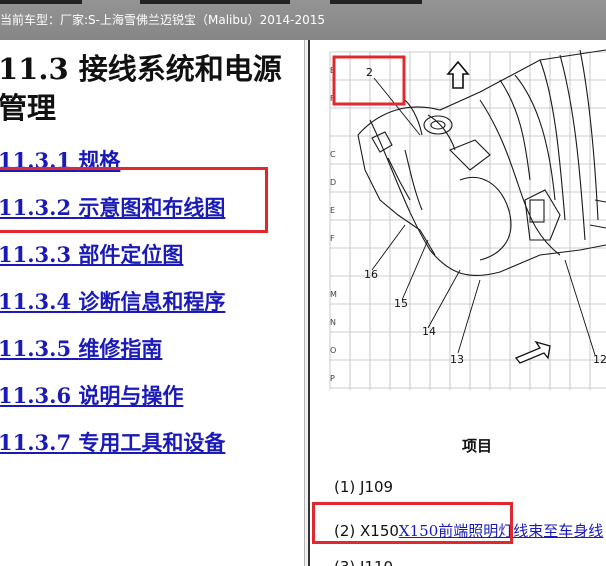 The image size is (606, 566). Describe the element at coordinates (333, 322) in the screenshot. I see `row-letter: N` at that location.